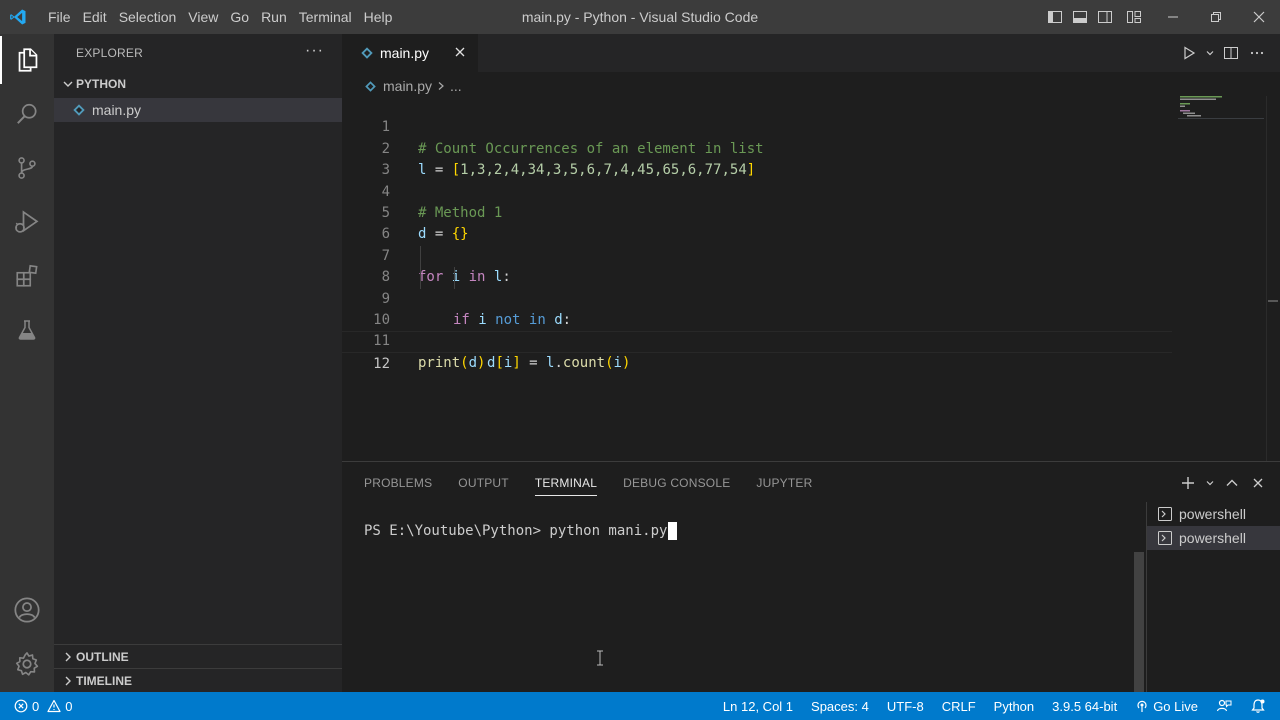 The image size is (1280, 720). What do you see at coordinates (1165, 538) in the screenshot?
I see `terminal-icon` at bounding box center [1165, 538].